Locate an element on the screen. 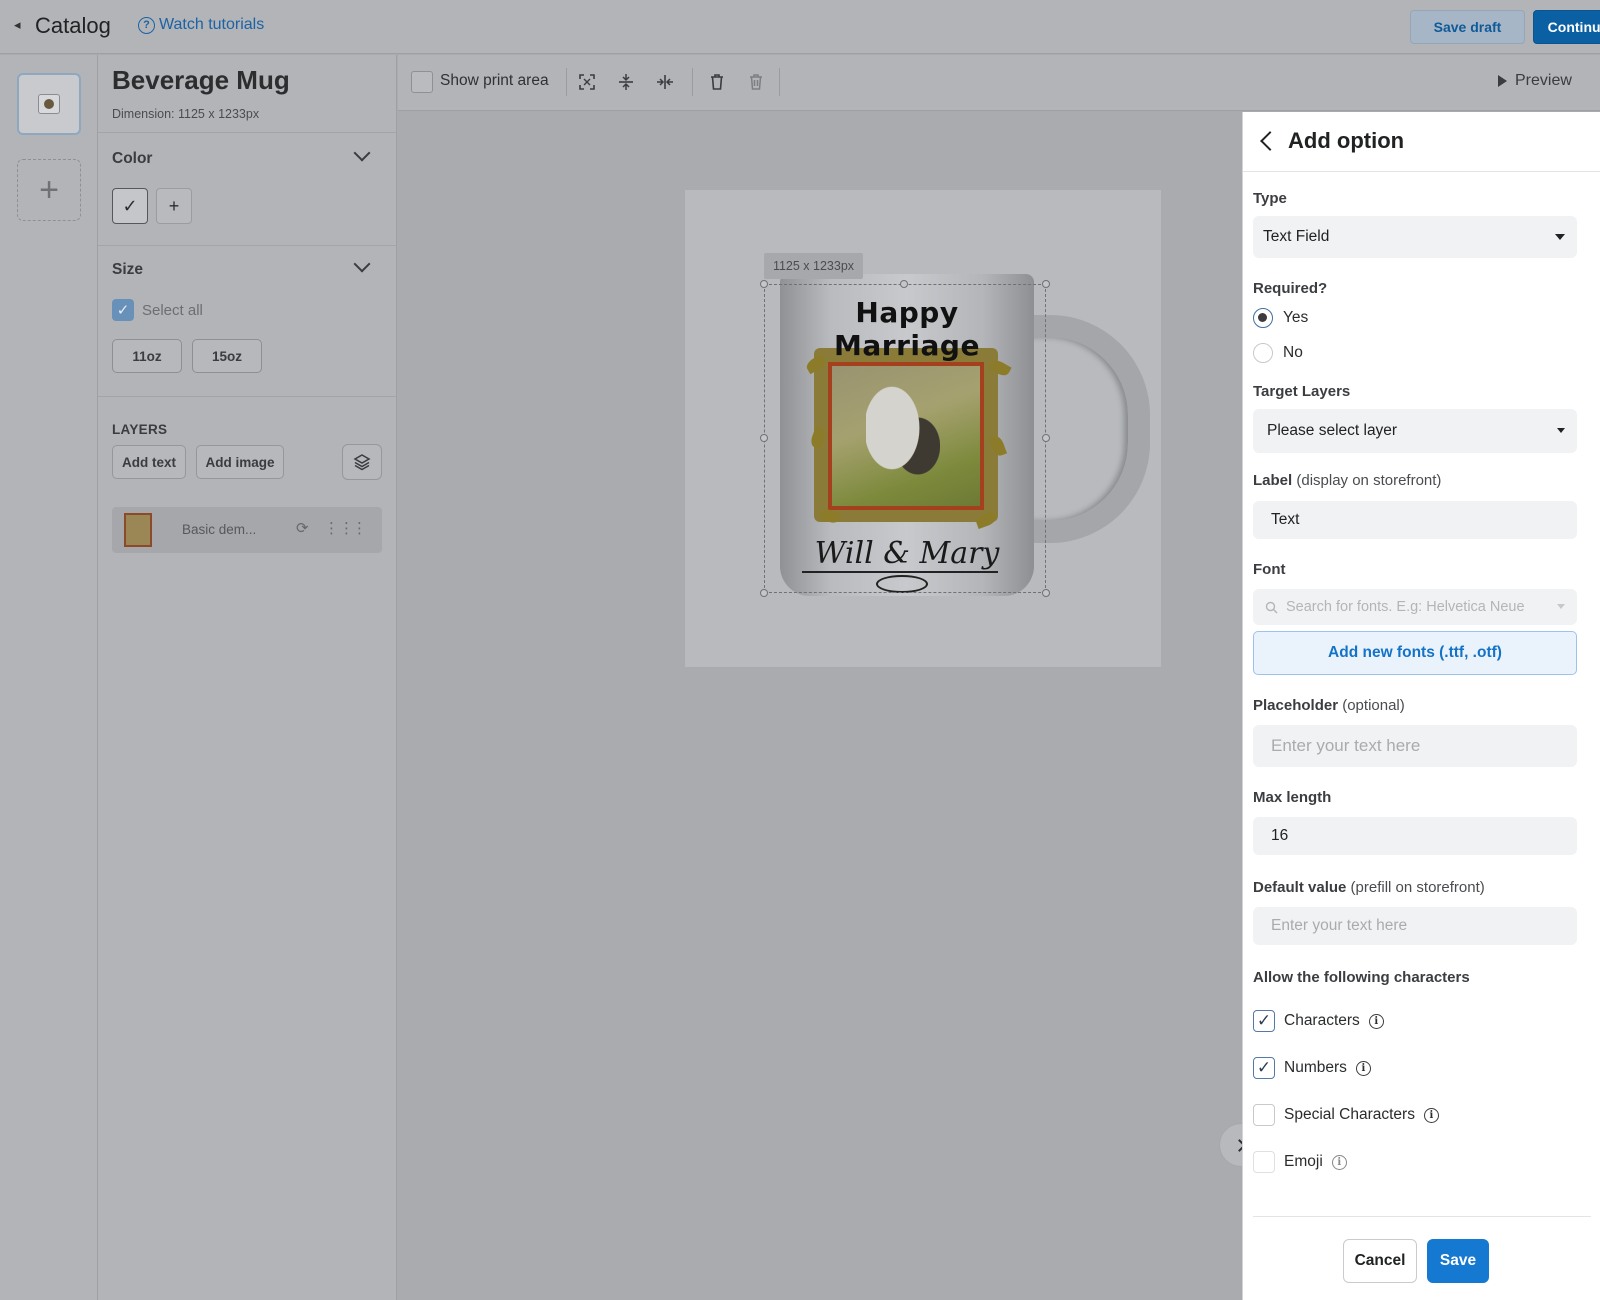  type-select: Text Field is located at coordinates (1415, 237).